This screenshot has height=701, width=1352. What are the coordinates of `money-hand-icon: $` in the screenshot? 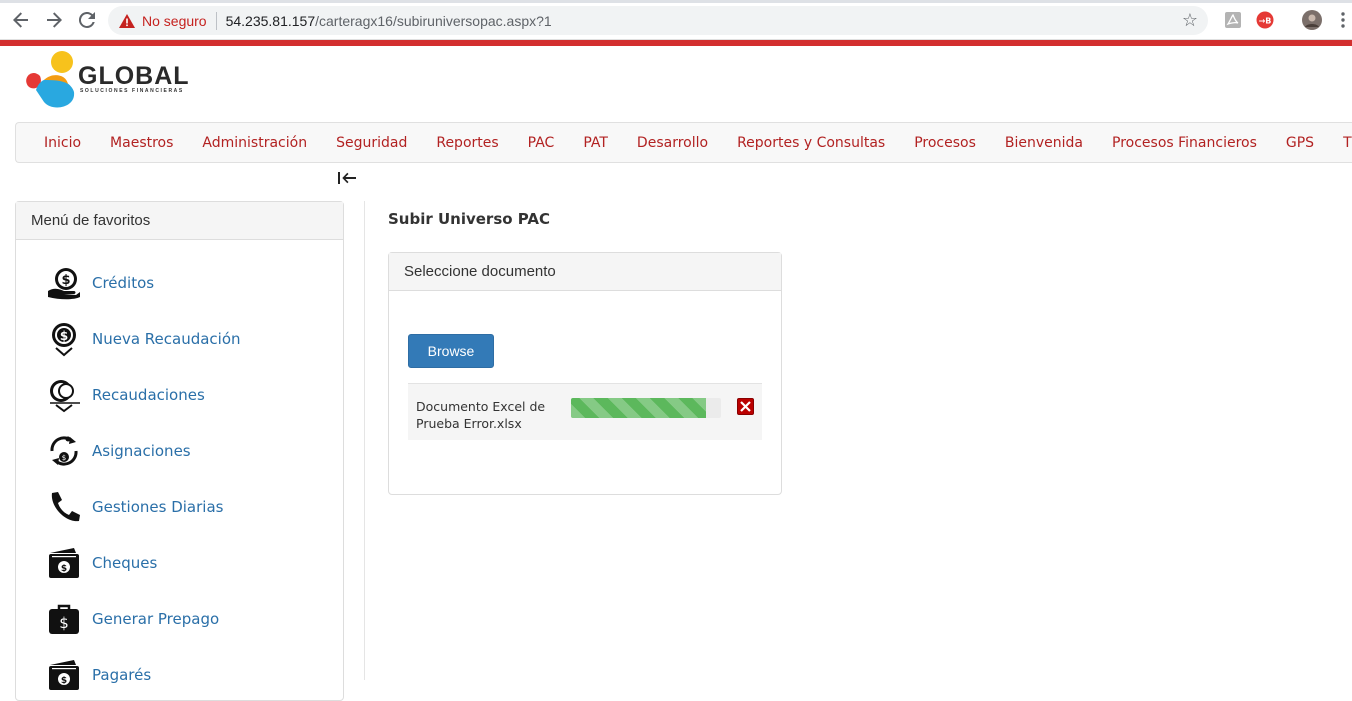 It's located at (64, 283).